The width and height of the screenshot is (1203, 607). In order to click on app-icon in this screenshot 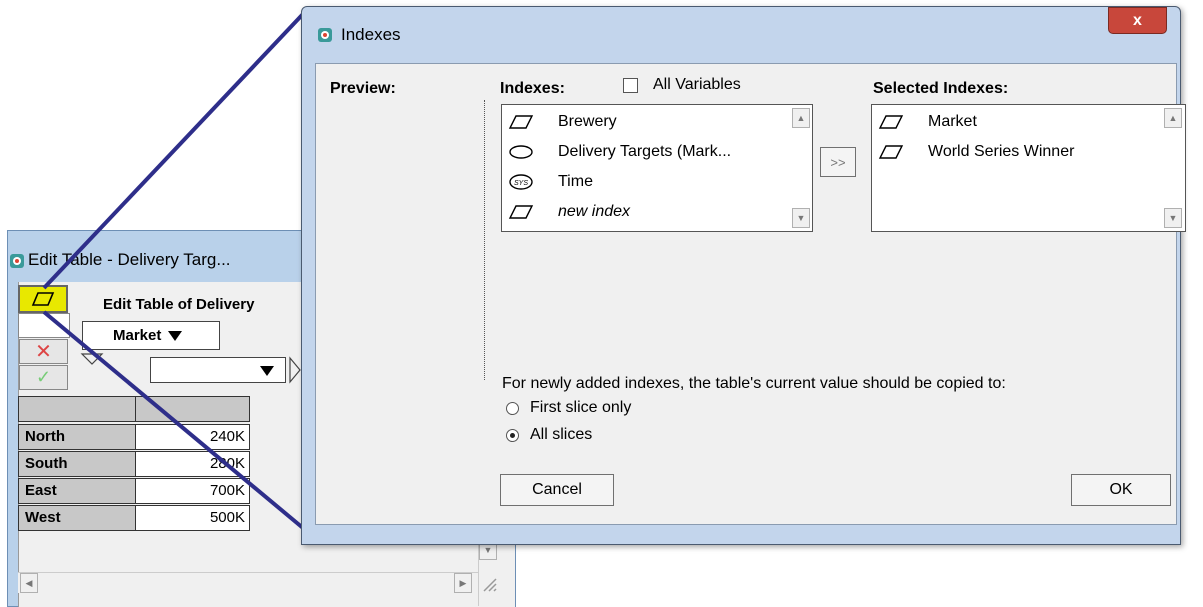, I will do `click(325, 35)`.